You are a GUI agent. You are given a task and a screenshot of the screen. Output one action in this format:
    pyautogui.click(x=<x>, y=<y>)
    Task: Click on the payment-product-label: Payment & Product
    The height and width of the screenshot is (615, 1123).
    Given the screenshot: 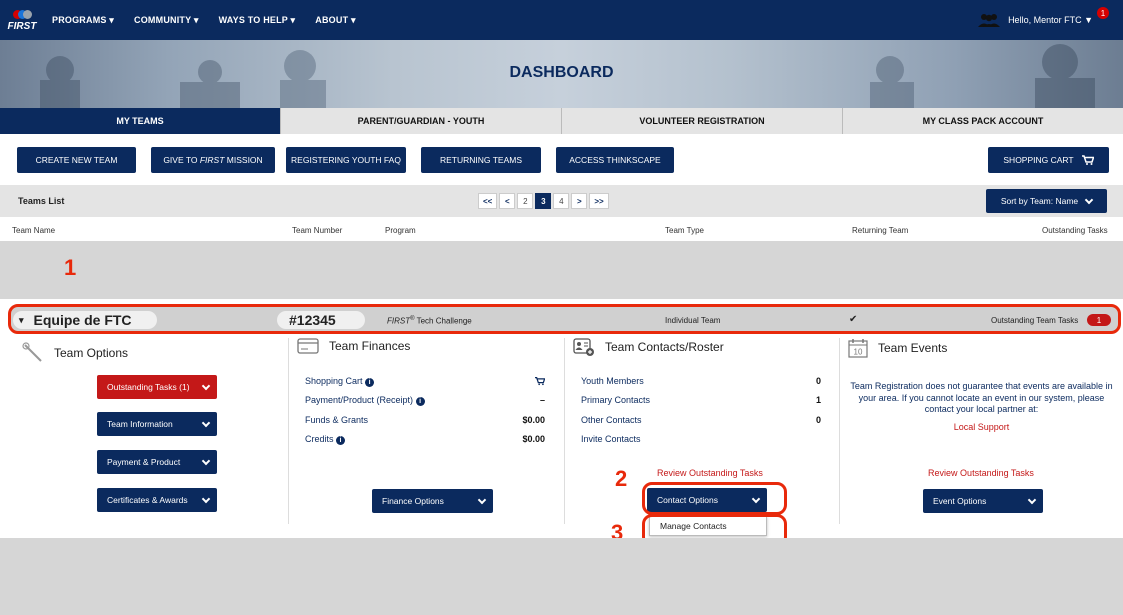 What is the action you would take?
    pyautogui.click(x=144, y=462)
    